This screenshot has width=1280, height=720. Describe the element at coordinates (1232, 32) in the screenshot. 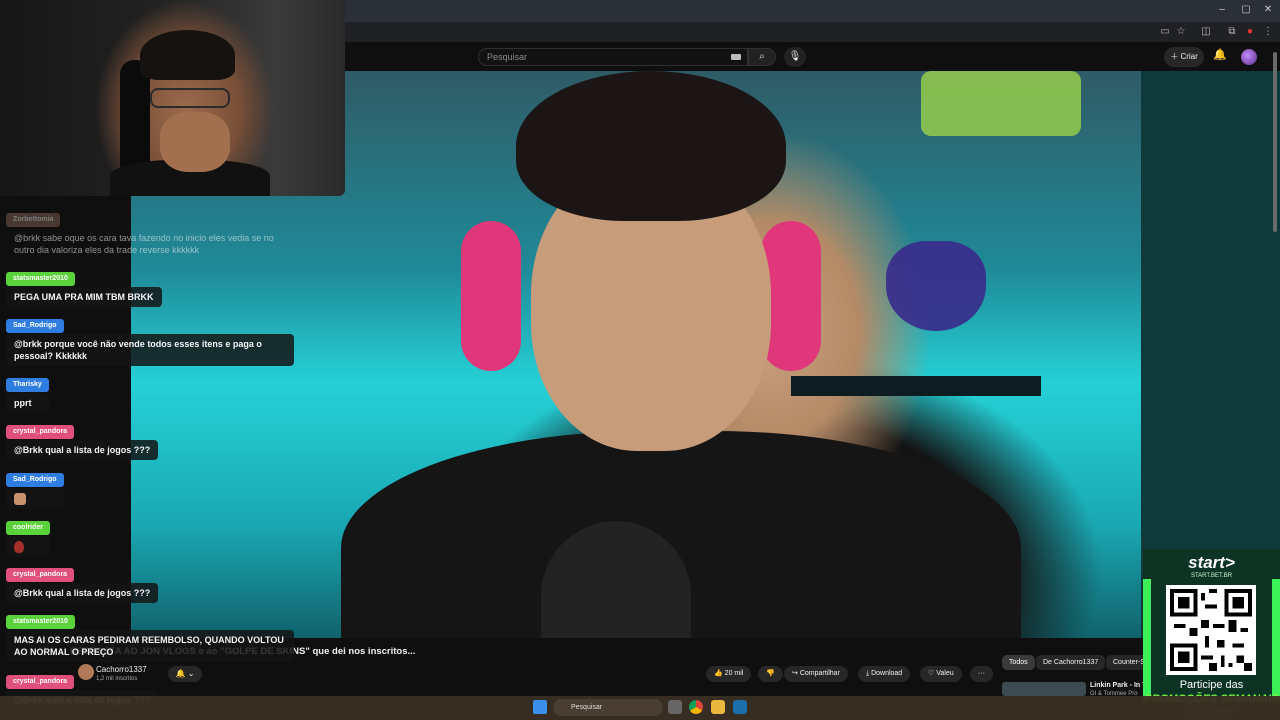

I see `extension-icon: ⧉` at that location.